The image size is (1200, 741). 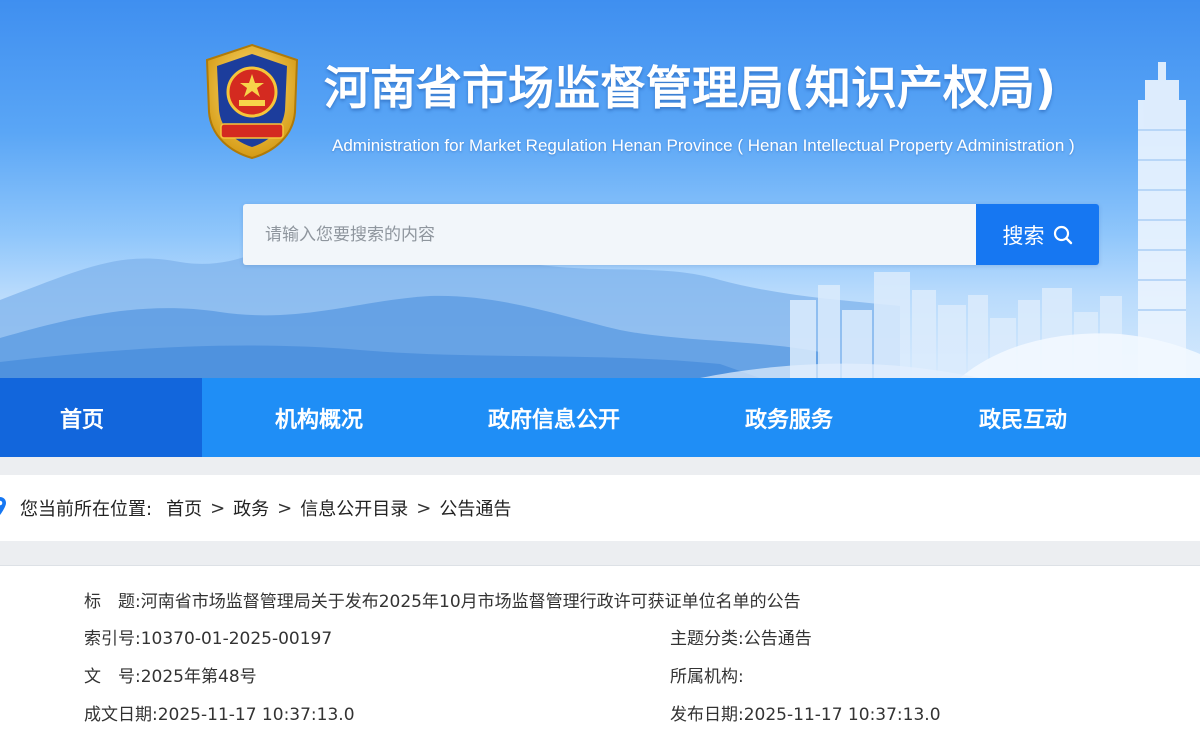 I want to click on main-nav: 首页 机构概况 政府信息公开 政务服务 政民互动, so click(x=600, y=417).